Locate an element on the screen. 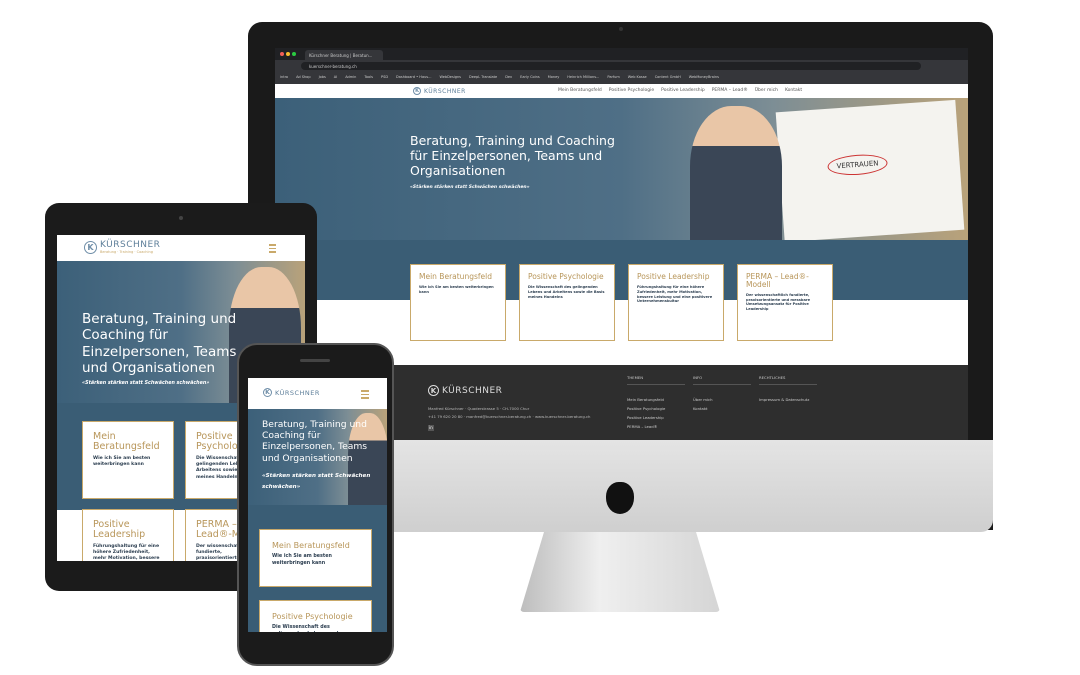  footer-column-heading: RECHTLICHES is located at coordinates (788, 380).